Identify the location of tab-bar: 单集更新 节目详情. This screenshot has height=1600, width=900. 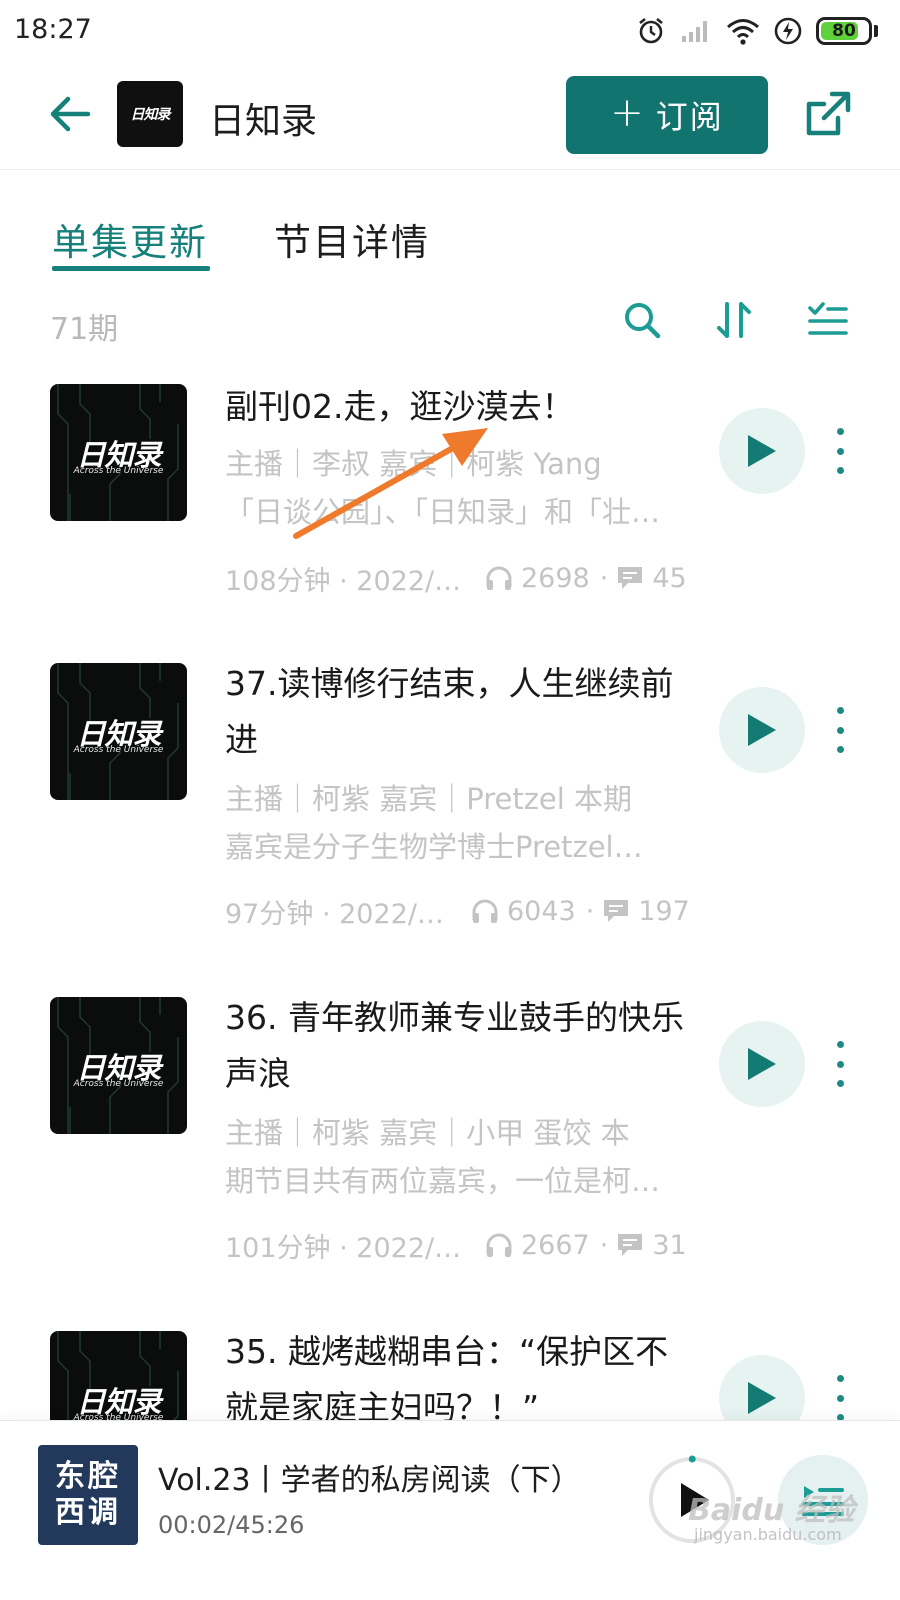
(450, 225).